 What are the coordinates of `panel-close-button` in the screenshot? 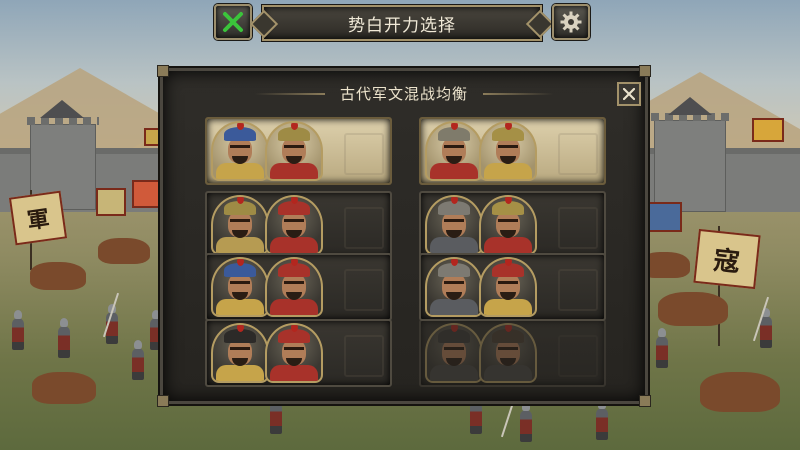 It's located at (629, 94).